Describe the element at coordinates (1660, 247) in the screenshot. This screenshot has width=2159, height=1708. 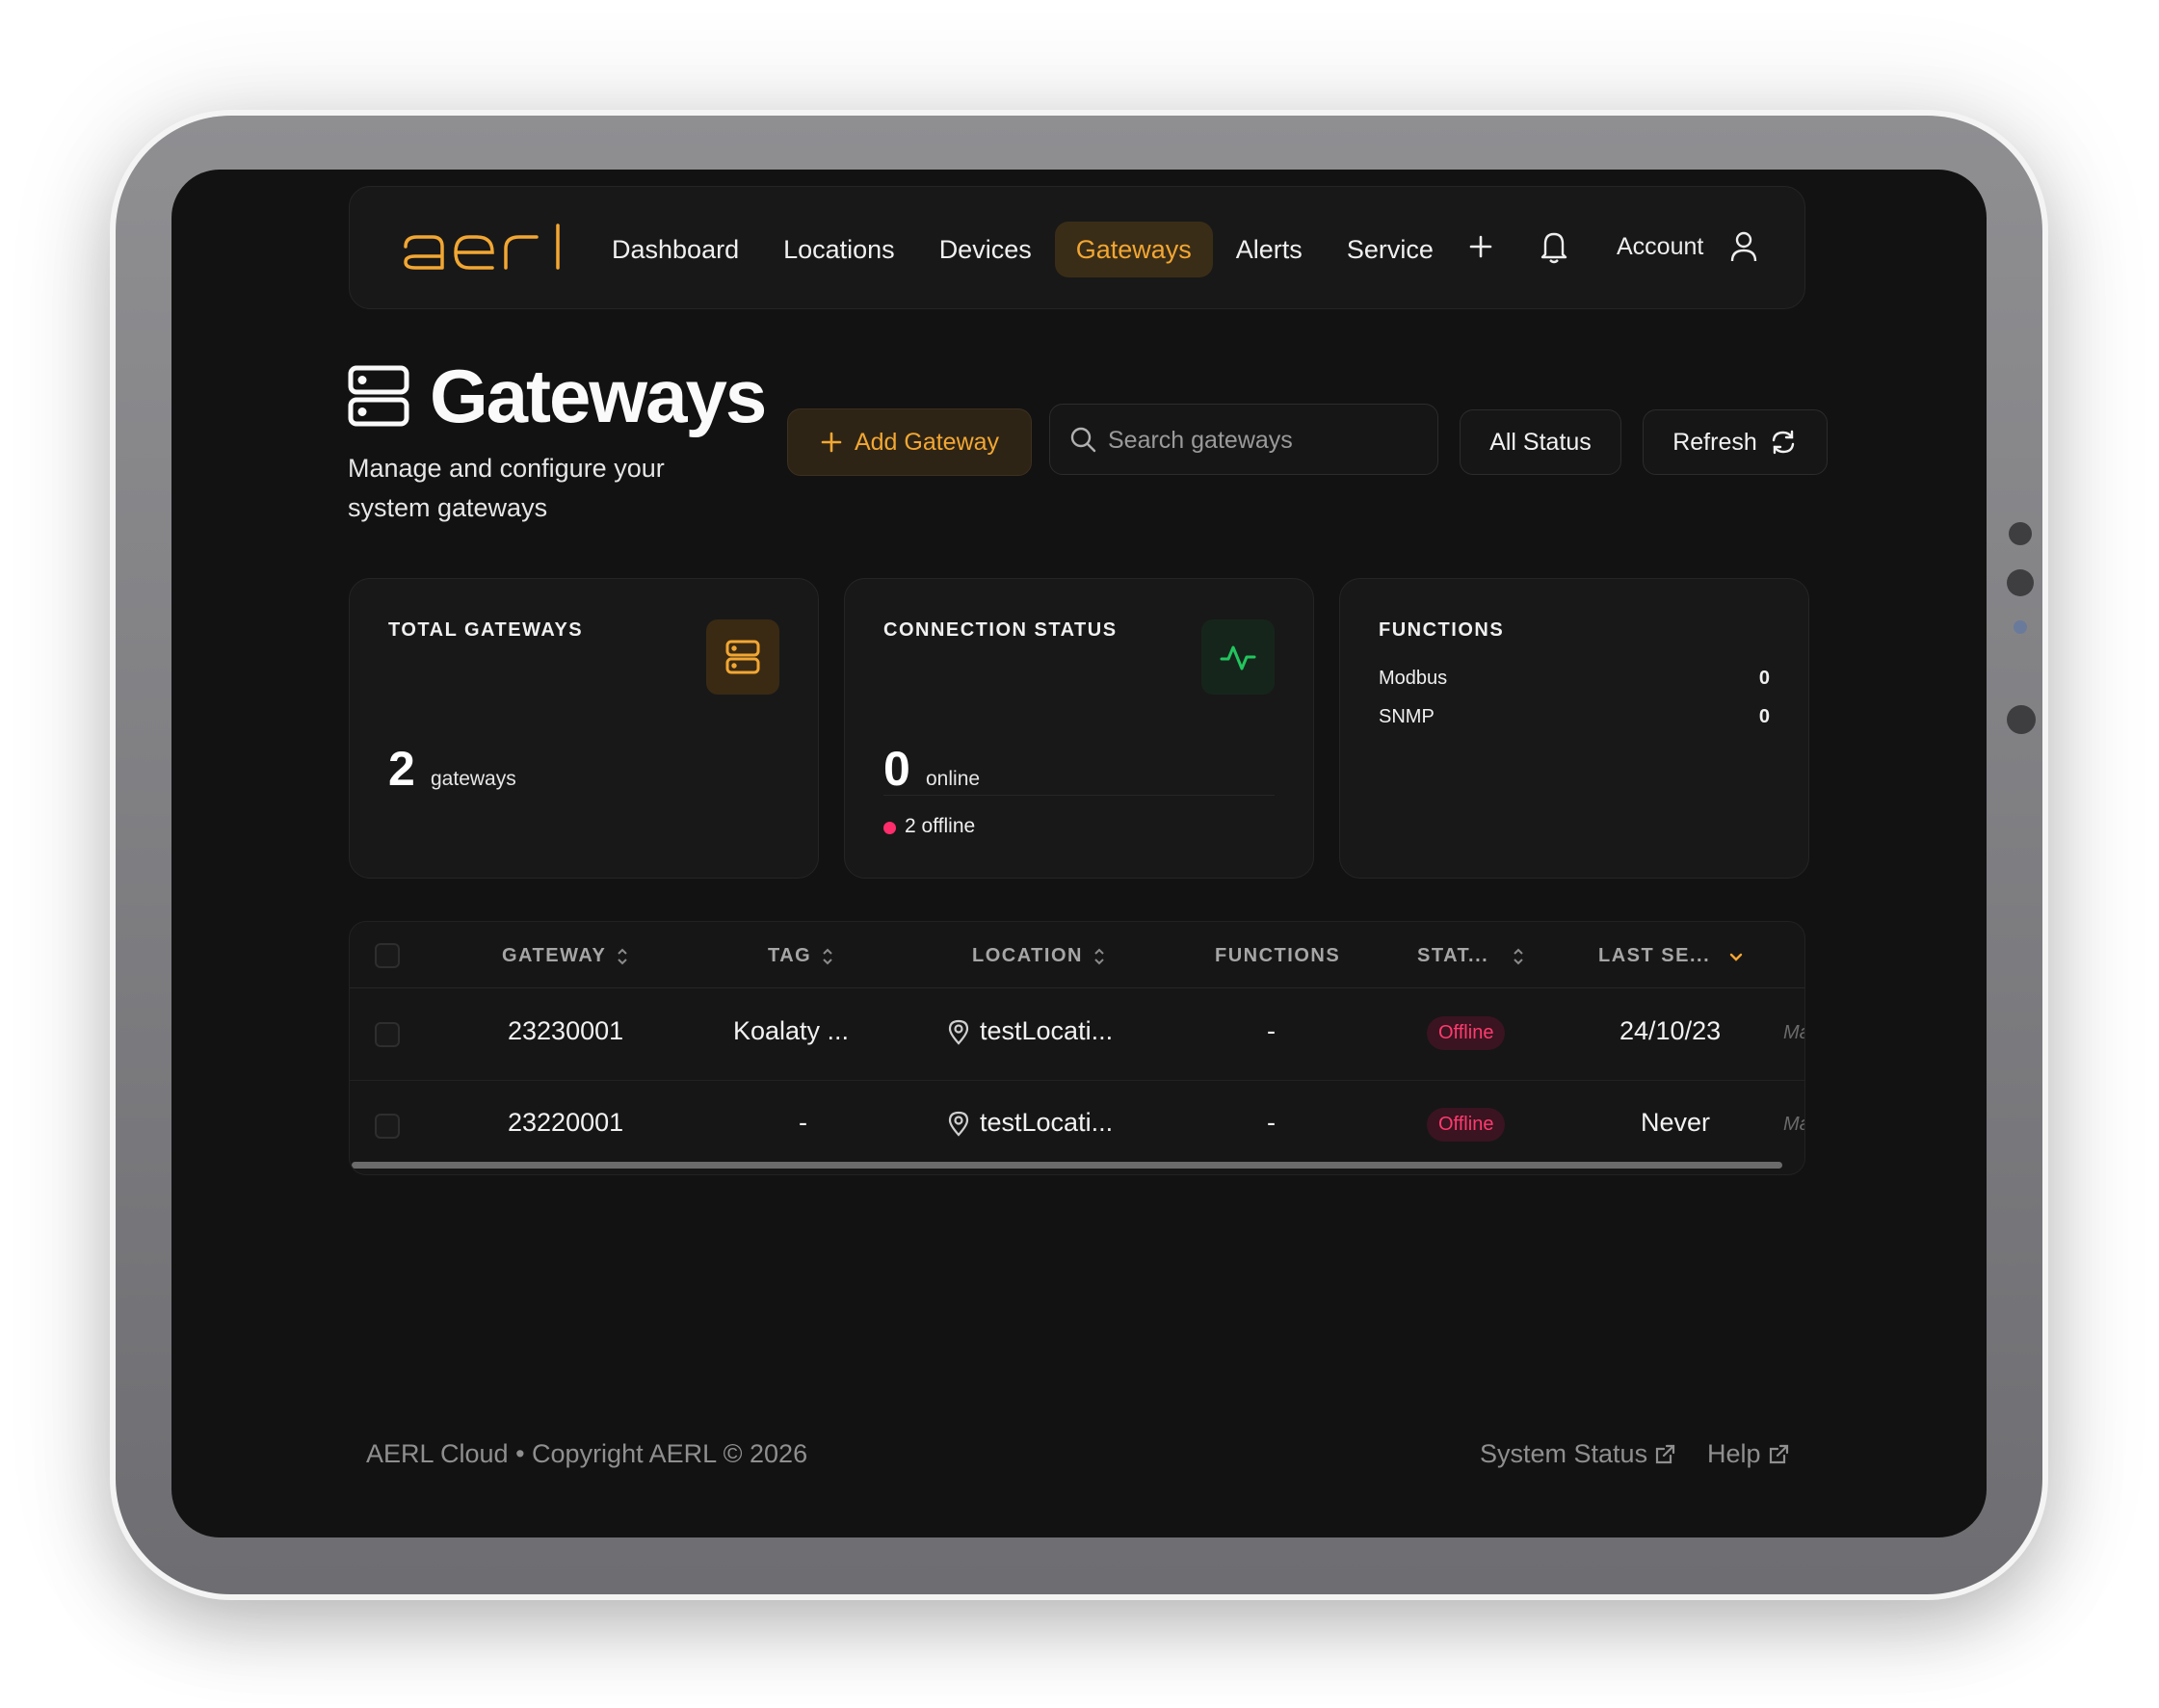
I see `account-link: Account` at that location.